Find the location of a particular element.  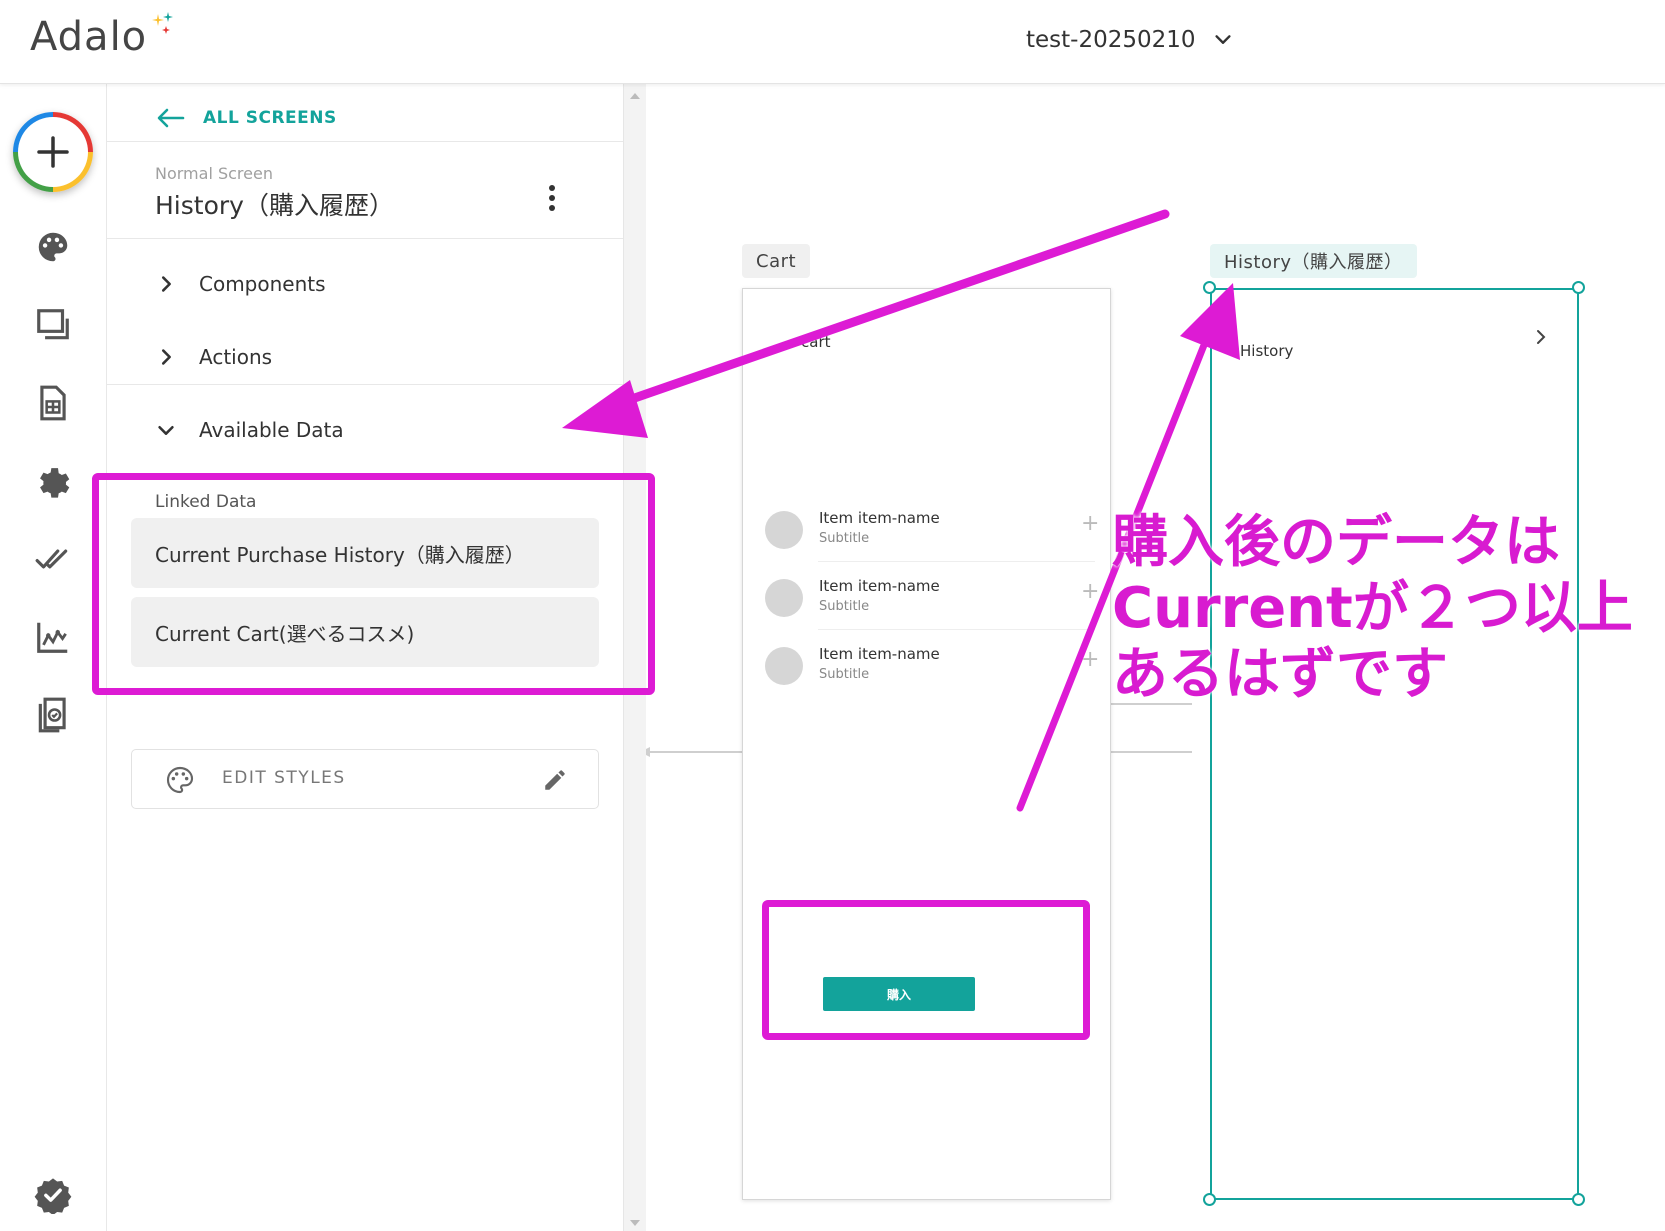

top-bar: Adalo test-20250210 is located at coordinates (832, 42).